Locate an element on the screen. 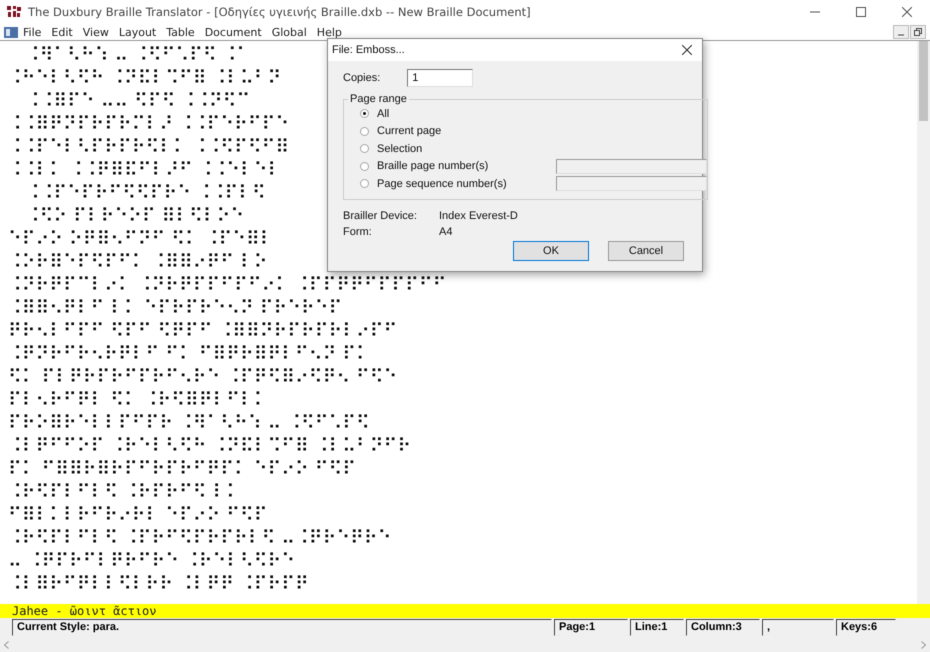 The image size is (930, 652). menu-item: Global is located at coordinates (289, 32).